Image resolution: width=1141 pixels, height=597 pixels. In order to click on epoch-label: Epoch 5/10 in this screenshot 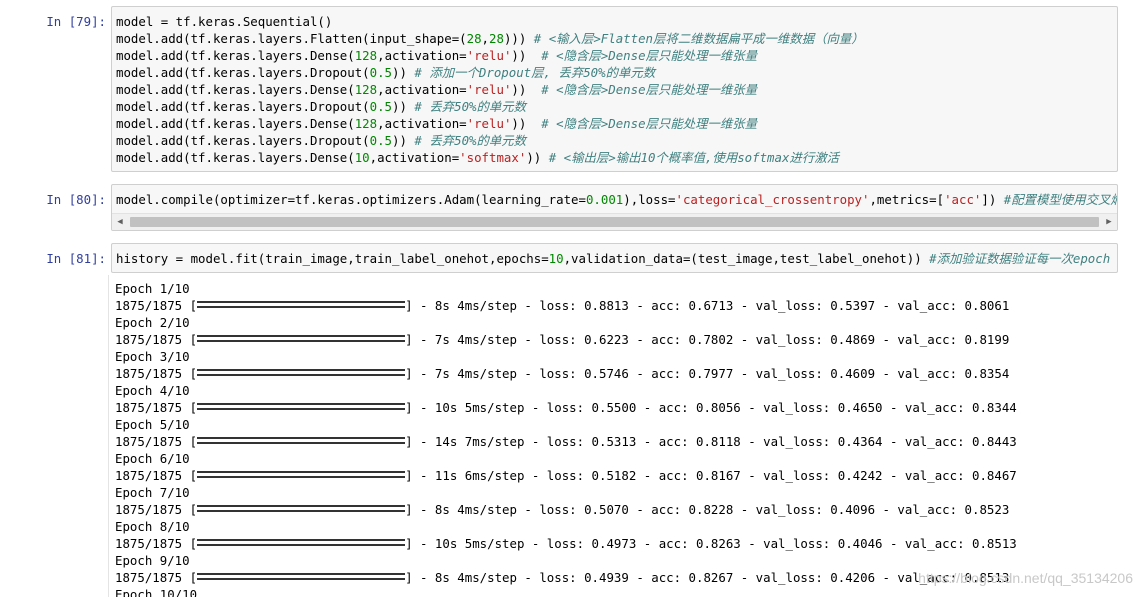, I will do `click(152, 424)`.